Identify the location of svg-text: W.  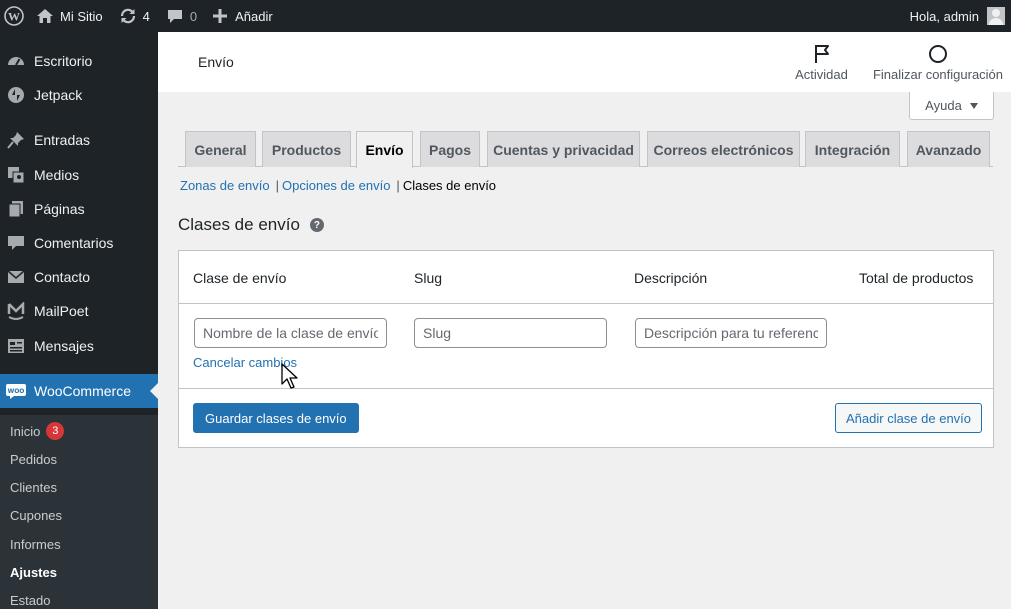
(14, 17).